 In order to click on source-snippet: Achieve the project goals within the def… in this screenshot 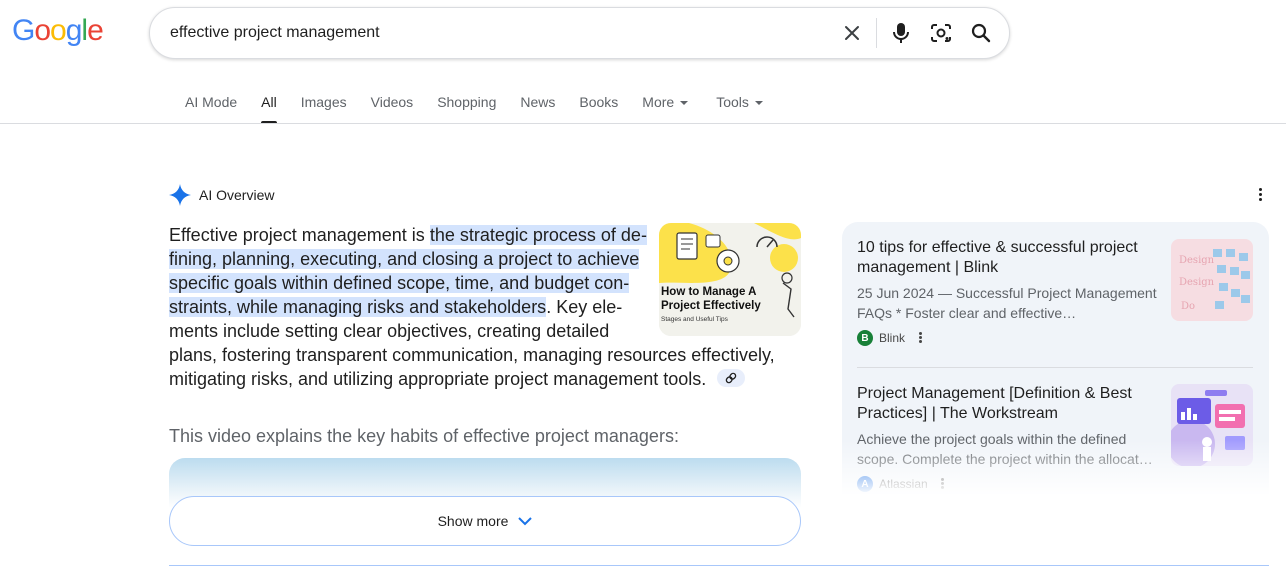, I will do `click(1005, 449)`.